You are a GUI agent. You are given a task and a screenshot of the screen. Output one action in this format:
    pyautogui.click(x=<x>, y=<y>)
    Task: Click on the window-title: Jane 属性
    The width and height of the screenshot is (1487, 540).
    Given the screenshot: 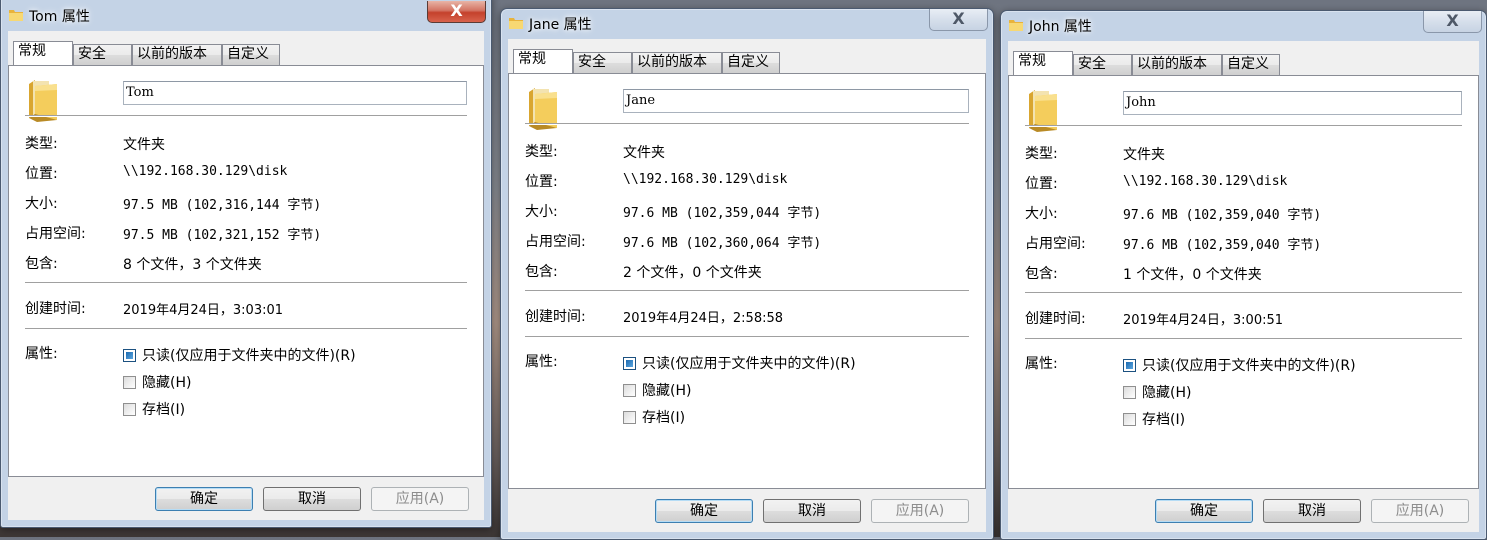 What is the action you would take?
    pyautogui.click(x=560, y=25)
    